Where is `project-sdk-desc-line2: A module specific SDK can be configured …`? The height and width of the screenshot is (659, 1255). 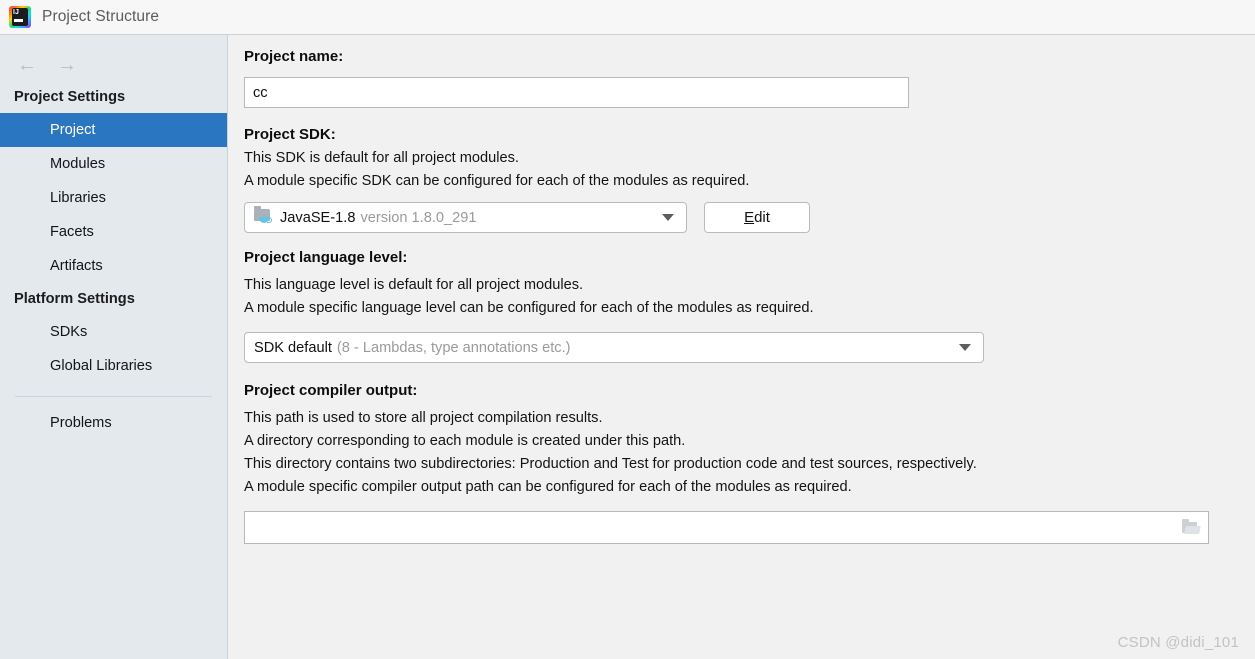
project-sdk-desc-line2: A module specific SDK can be configured … is located at coordinates (497, 181).